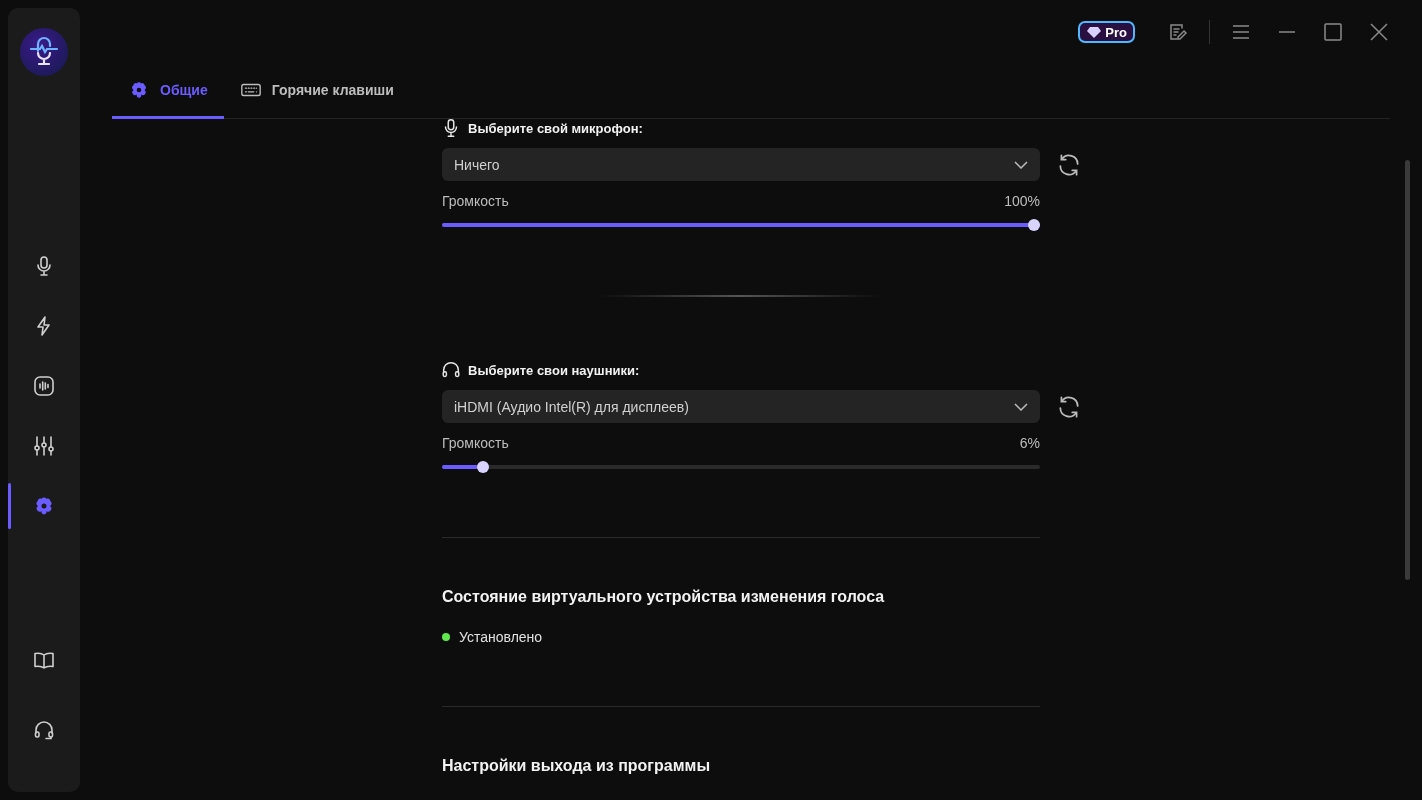  What do you see at coordinates (44, 446) in the screenshot?
I see `sliders-icon` at bounding box center [44, 446].